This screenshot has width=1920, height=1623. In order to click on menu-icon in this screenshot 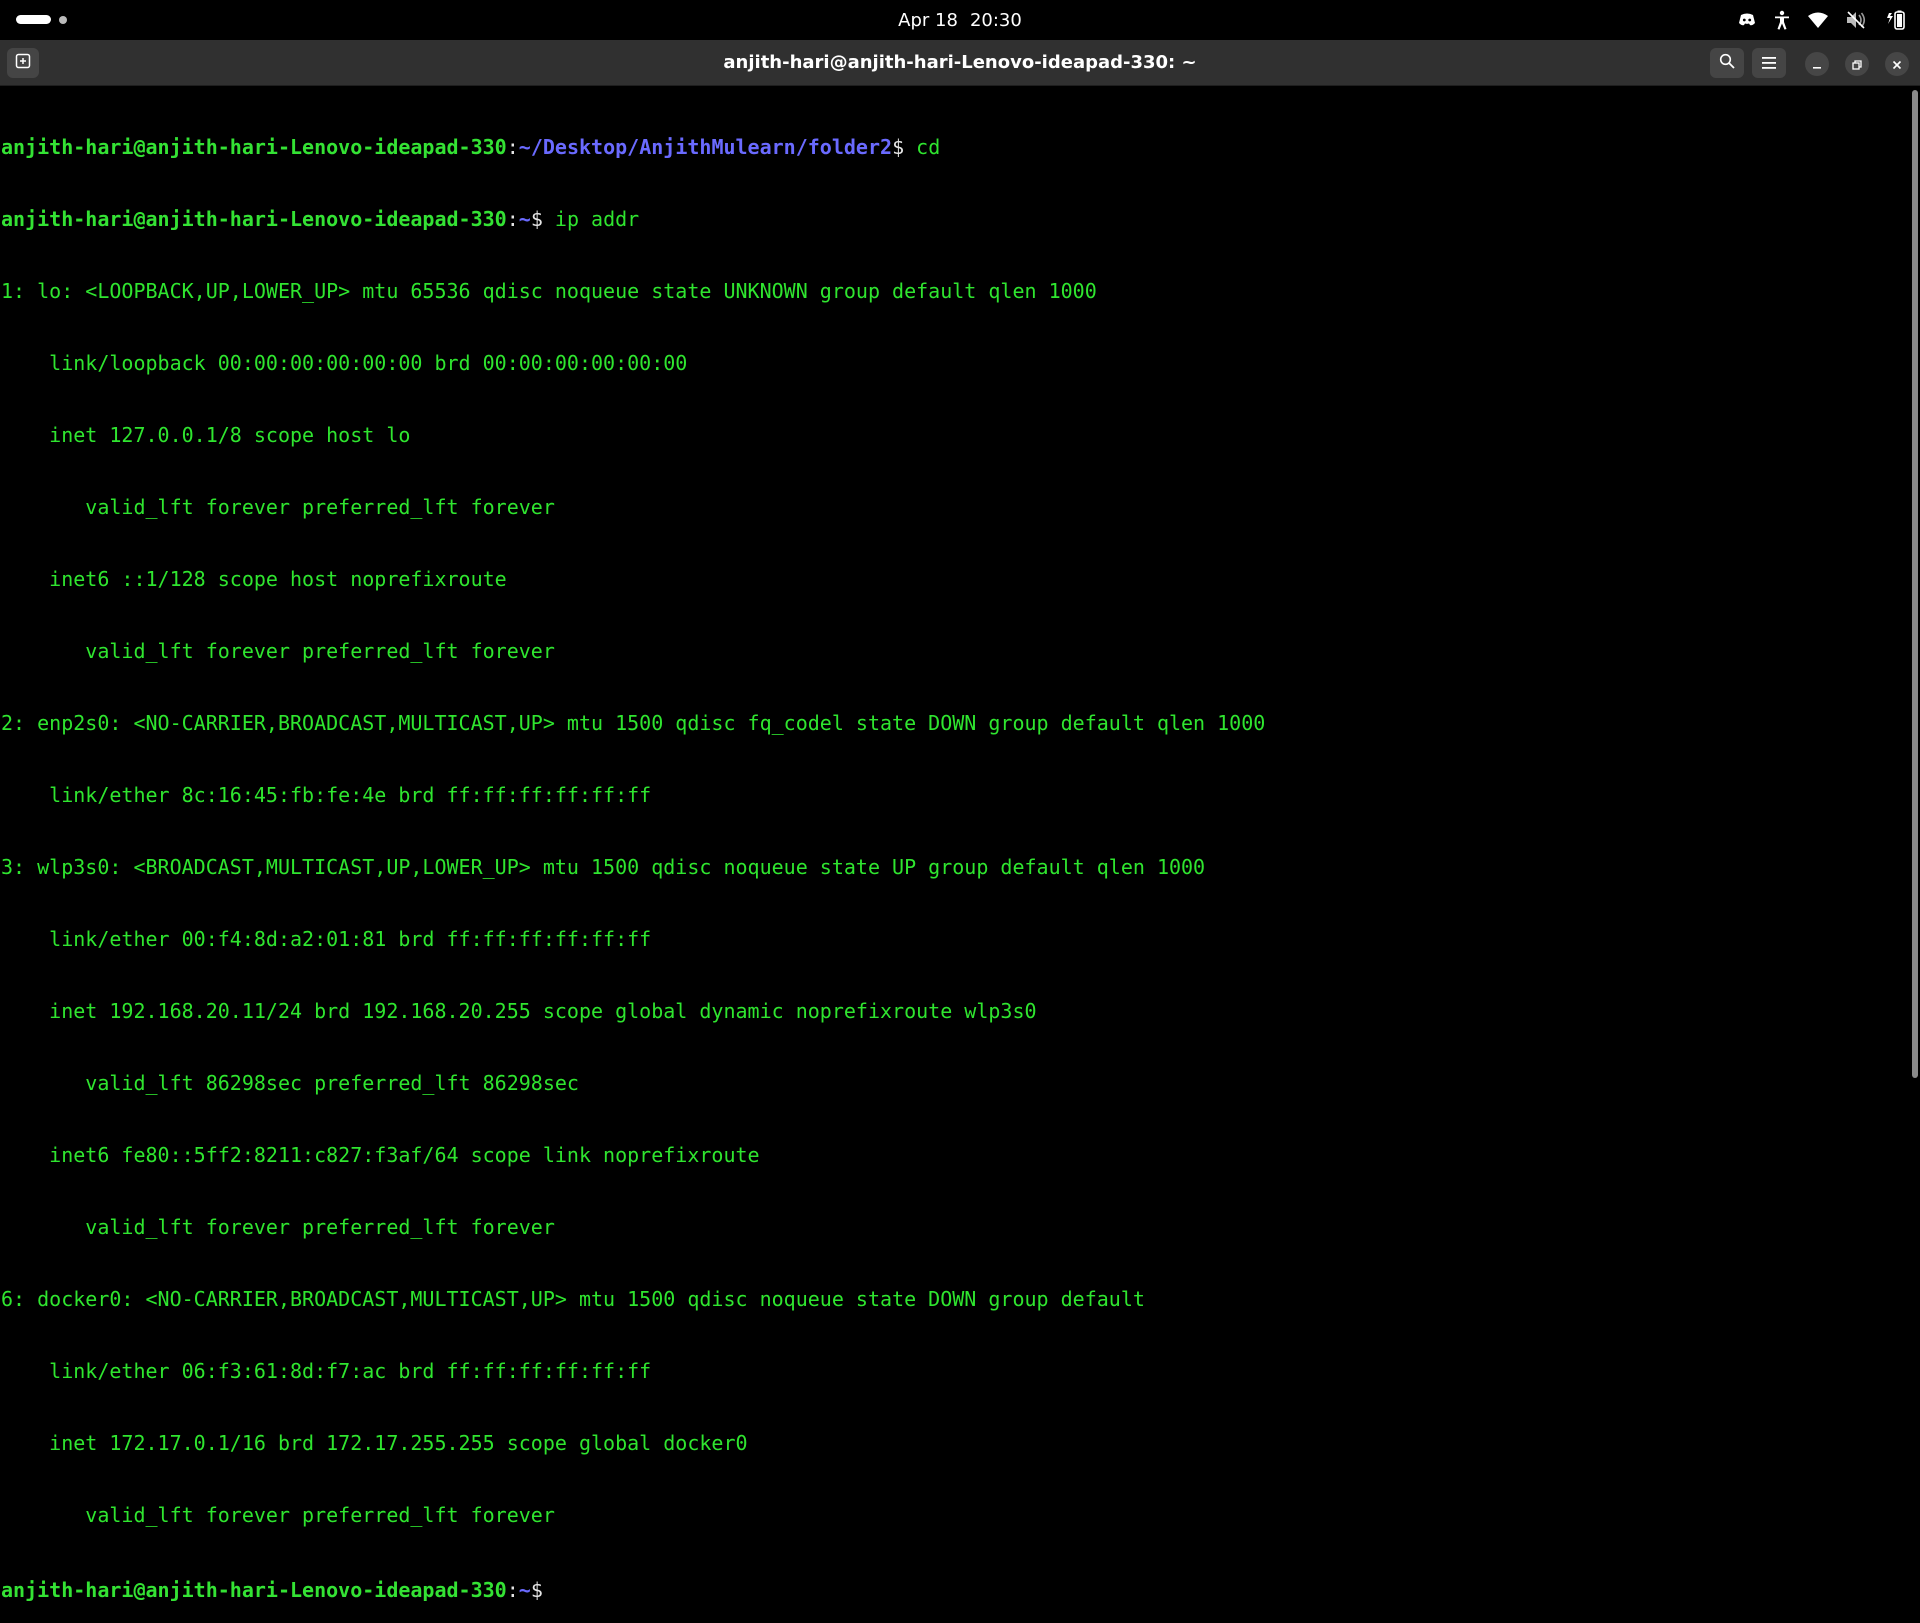, I will do `click(1769, 63)`.